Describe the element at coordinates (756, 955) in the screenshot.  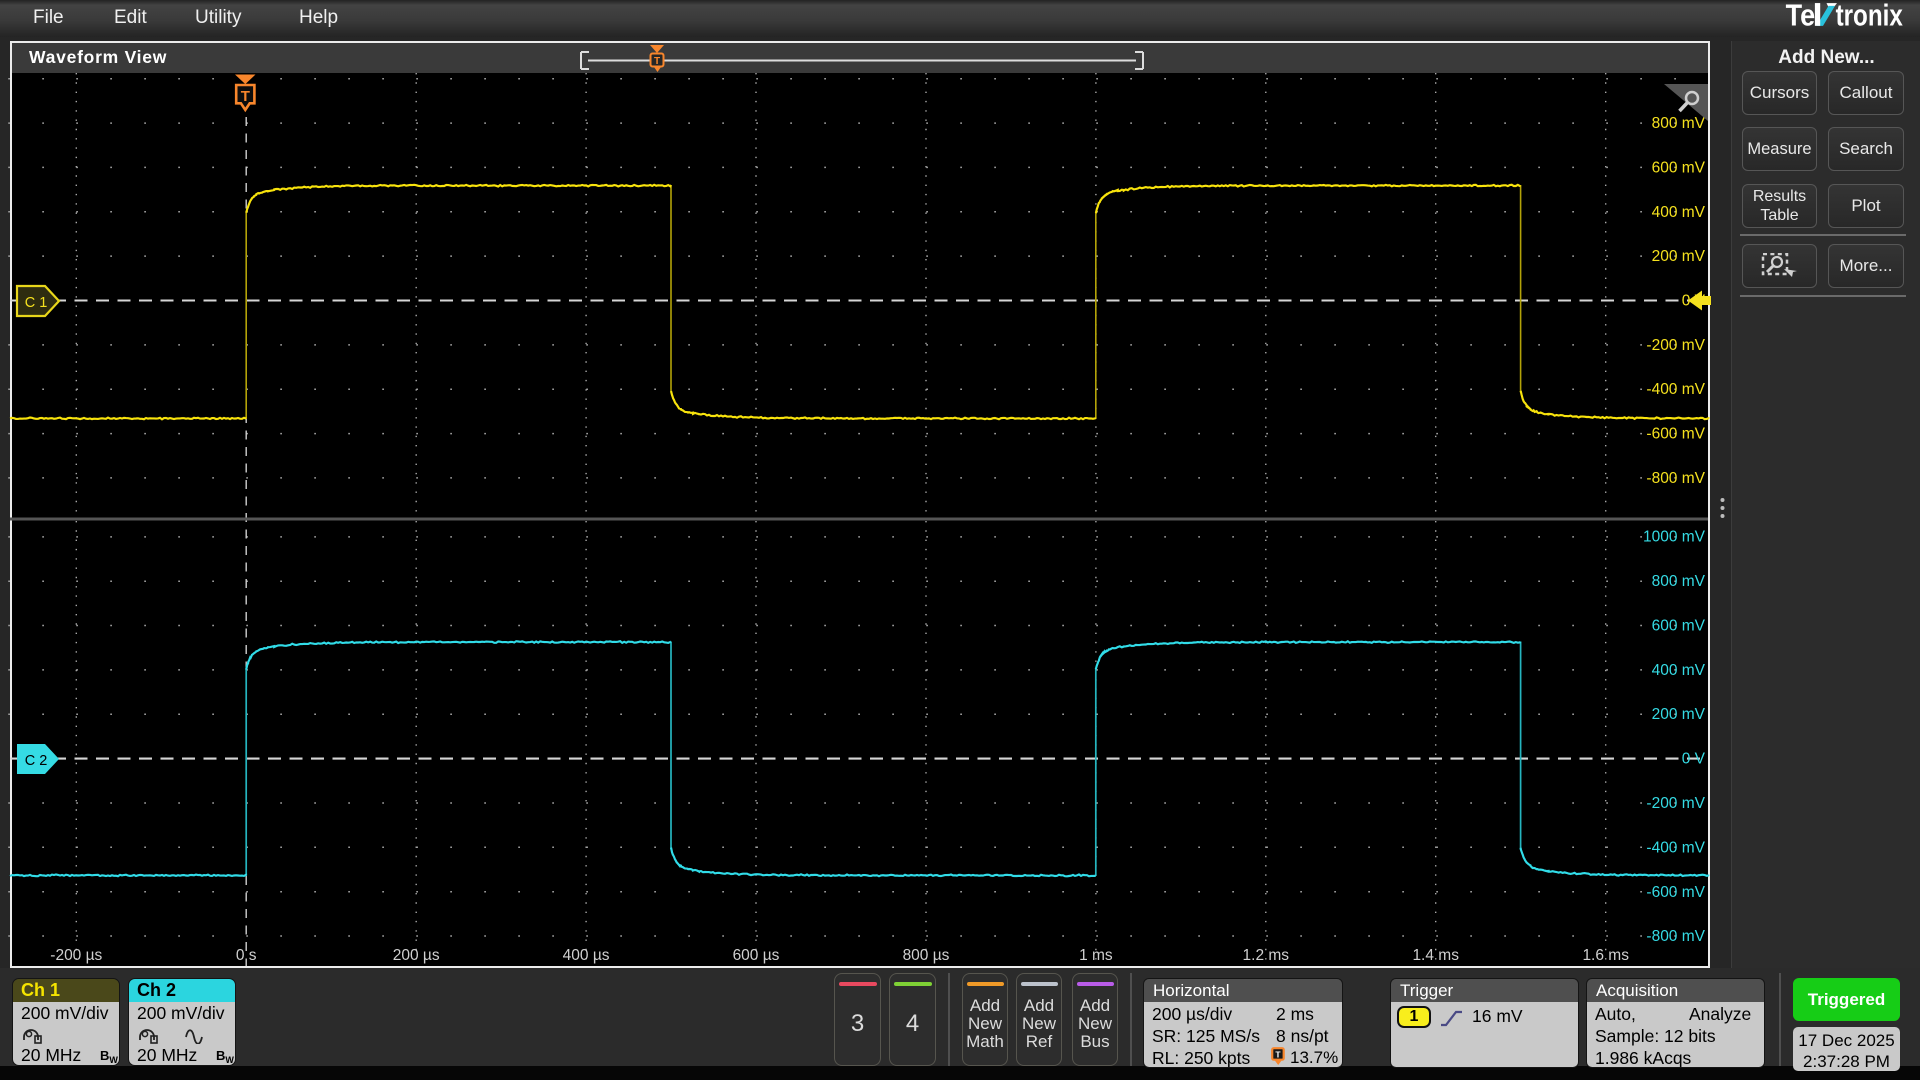
I see `svg-text: 600 µs` at that location.